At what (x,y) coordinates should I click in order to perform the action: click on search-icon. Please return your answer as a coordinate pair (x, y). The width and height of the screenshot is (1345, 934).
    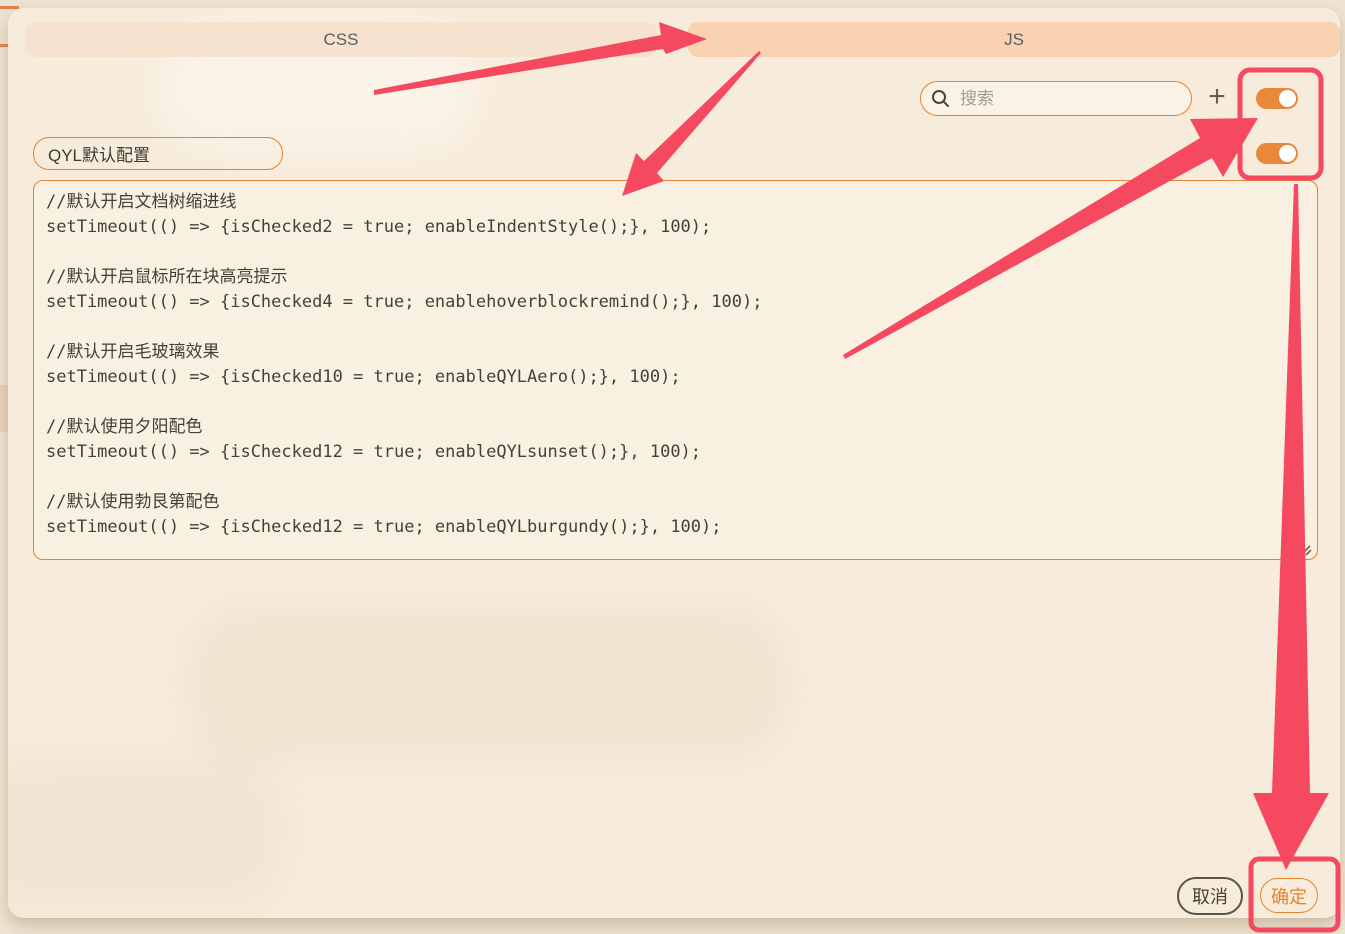
    Looking at the image, I should click on (940, 98).